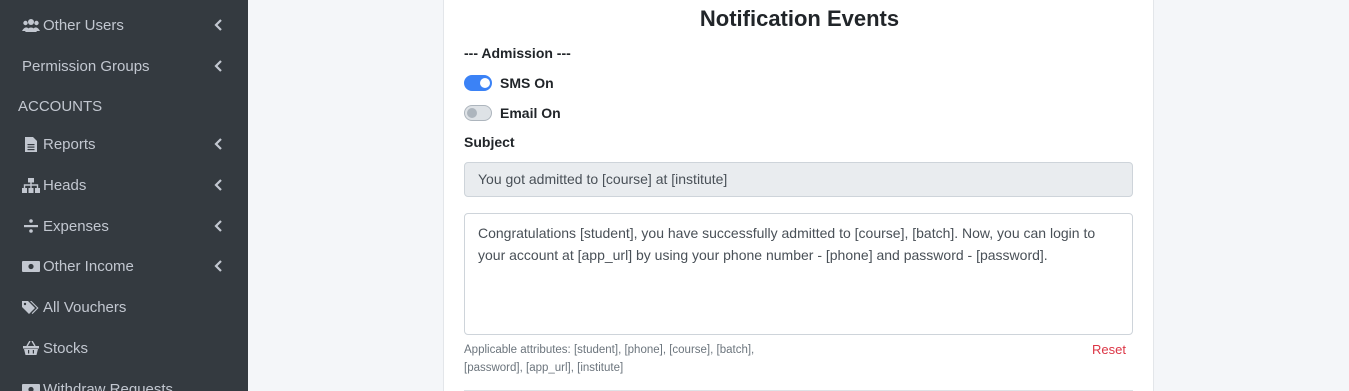  I want to click on sidebar-item-reports: Reports, so click(124, 144).